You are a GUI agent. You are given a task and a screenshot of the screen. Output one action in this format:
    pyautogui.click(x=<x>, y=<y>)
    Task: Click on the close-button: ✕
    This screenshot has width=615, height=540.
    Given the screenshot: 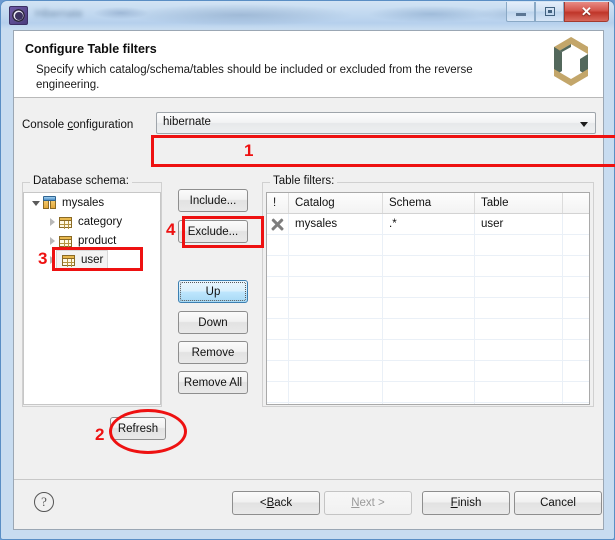 What is the action you would take?
    pyautogui.click(x=586, y=12)
    